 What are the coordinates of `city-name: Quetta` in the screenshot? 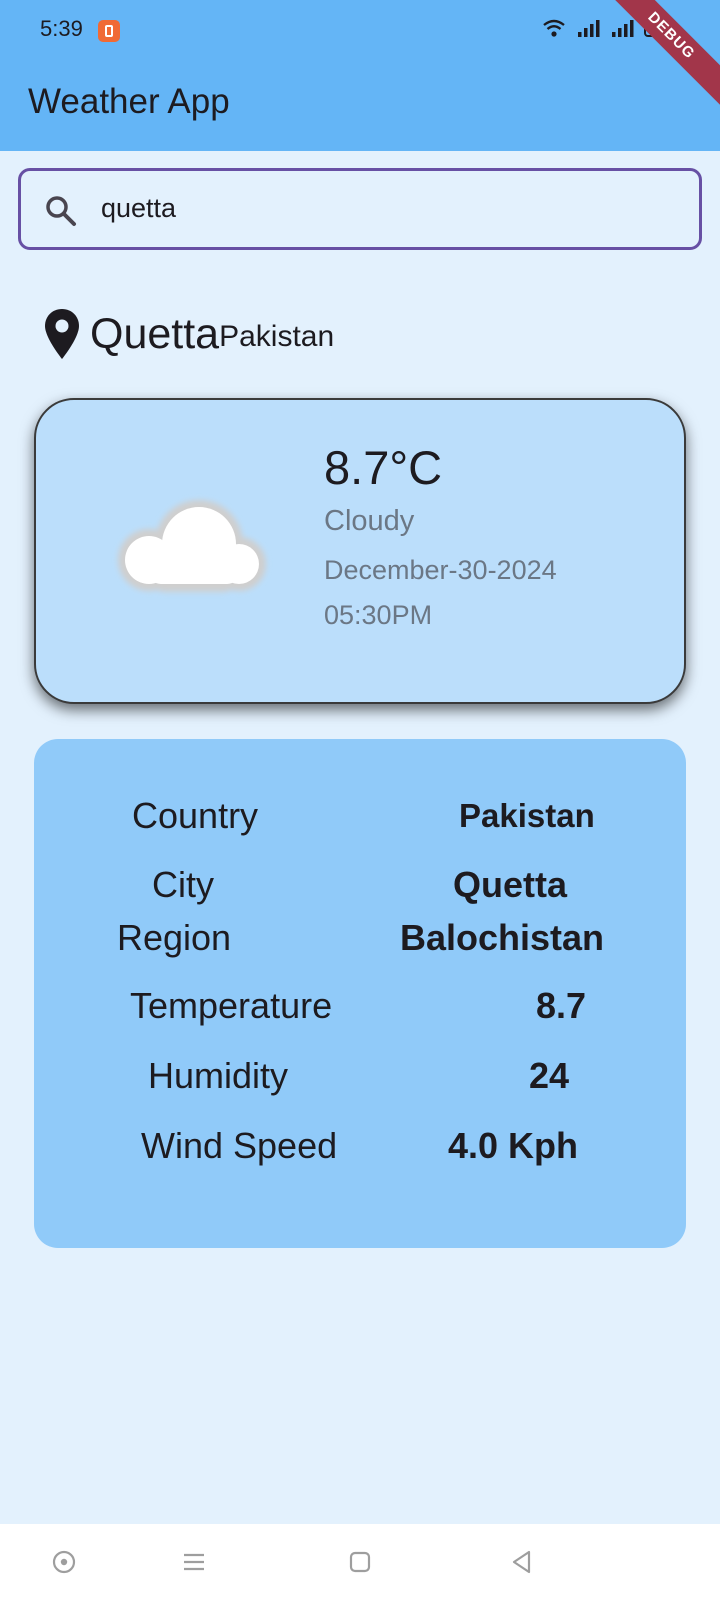 It's located at (155, 334).